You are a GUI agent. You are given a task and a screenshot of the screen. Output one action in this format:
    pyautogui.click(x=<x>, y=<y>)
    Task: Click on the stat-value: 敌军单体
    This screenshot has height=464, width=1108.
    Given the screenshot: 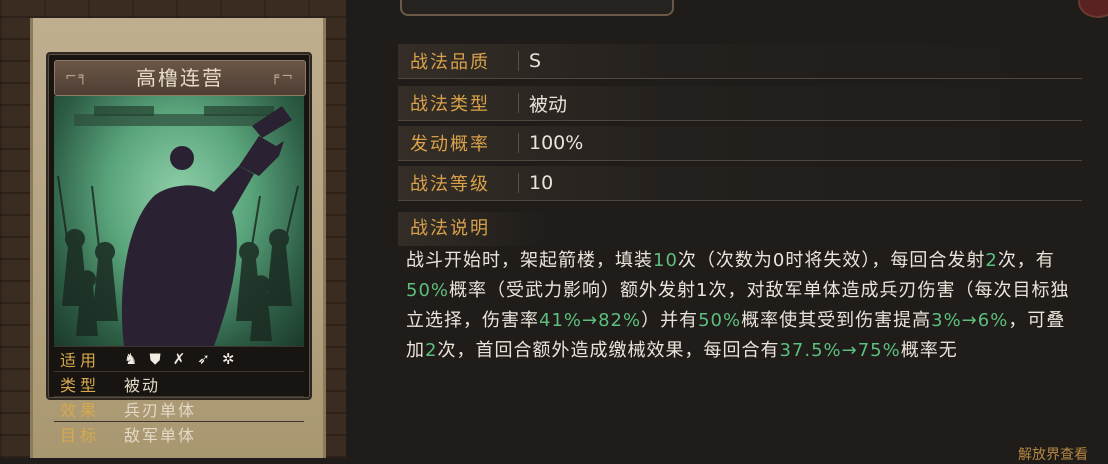 What is the action you would take?
    pyautogui.click(x=160, y=435)
    